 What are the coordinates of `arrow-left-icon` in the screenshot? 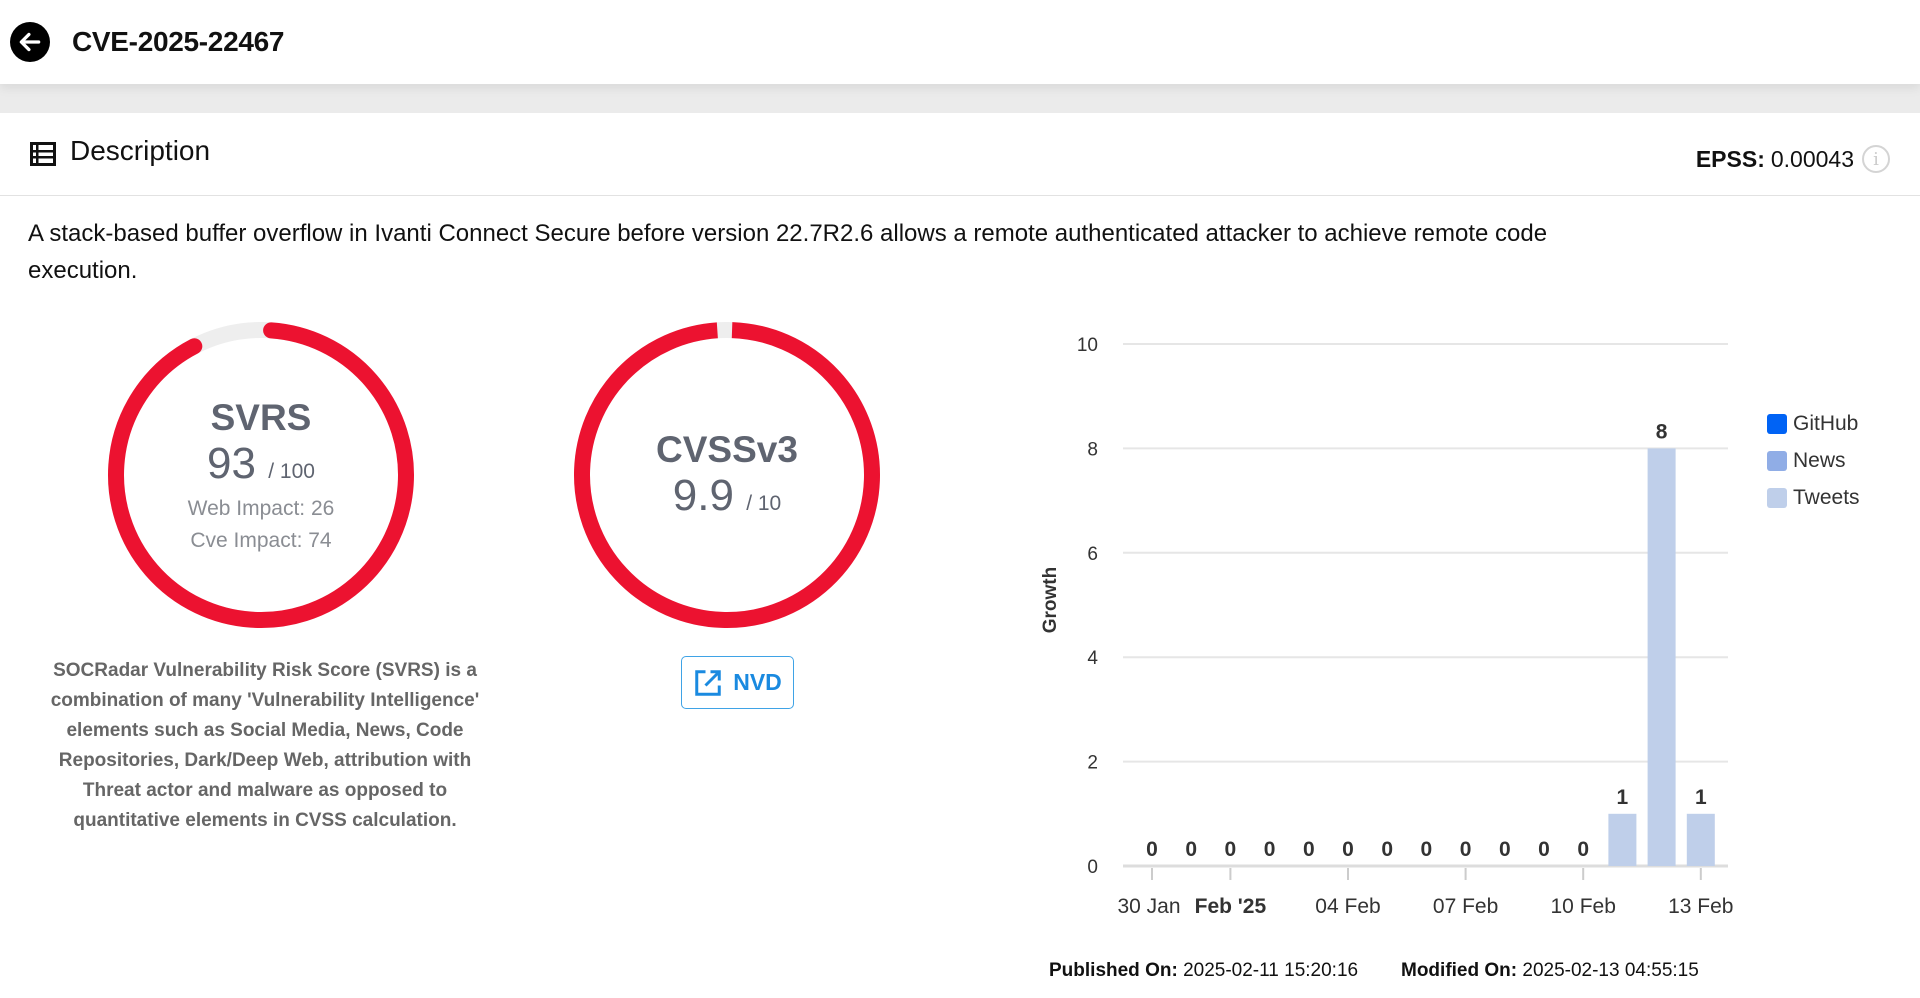 It's located at (30, 42).